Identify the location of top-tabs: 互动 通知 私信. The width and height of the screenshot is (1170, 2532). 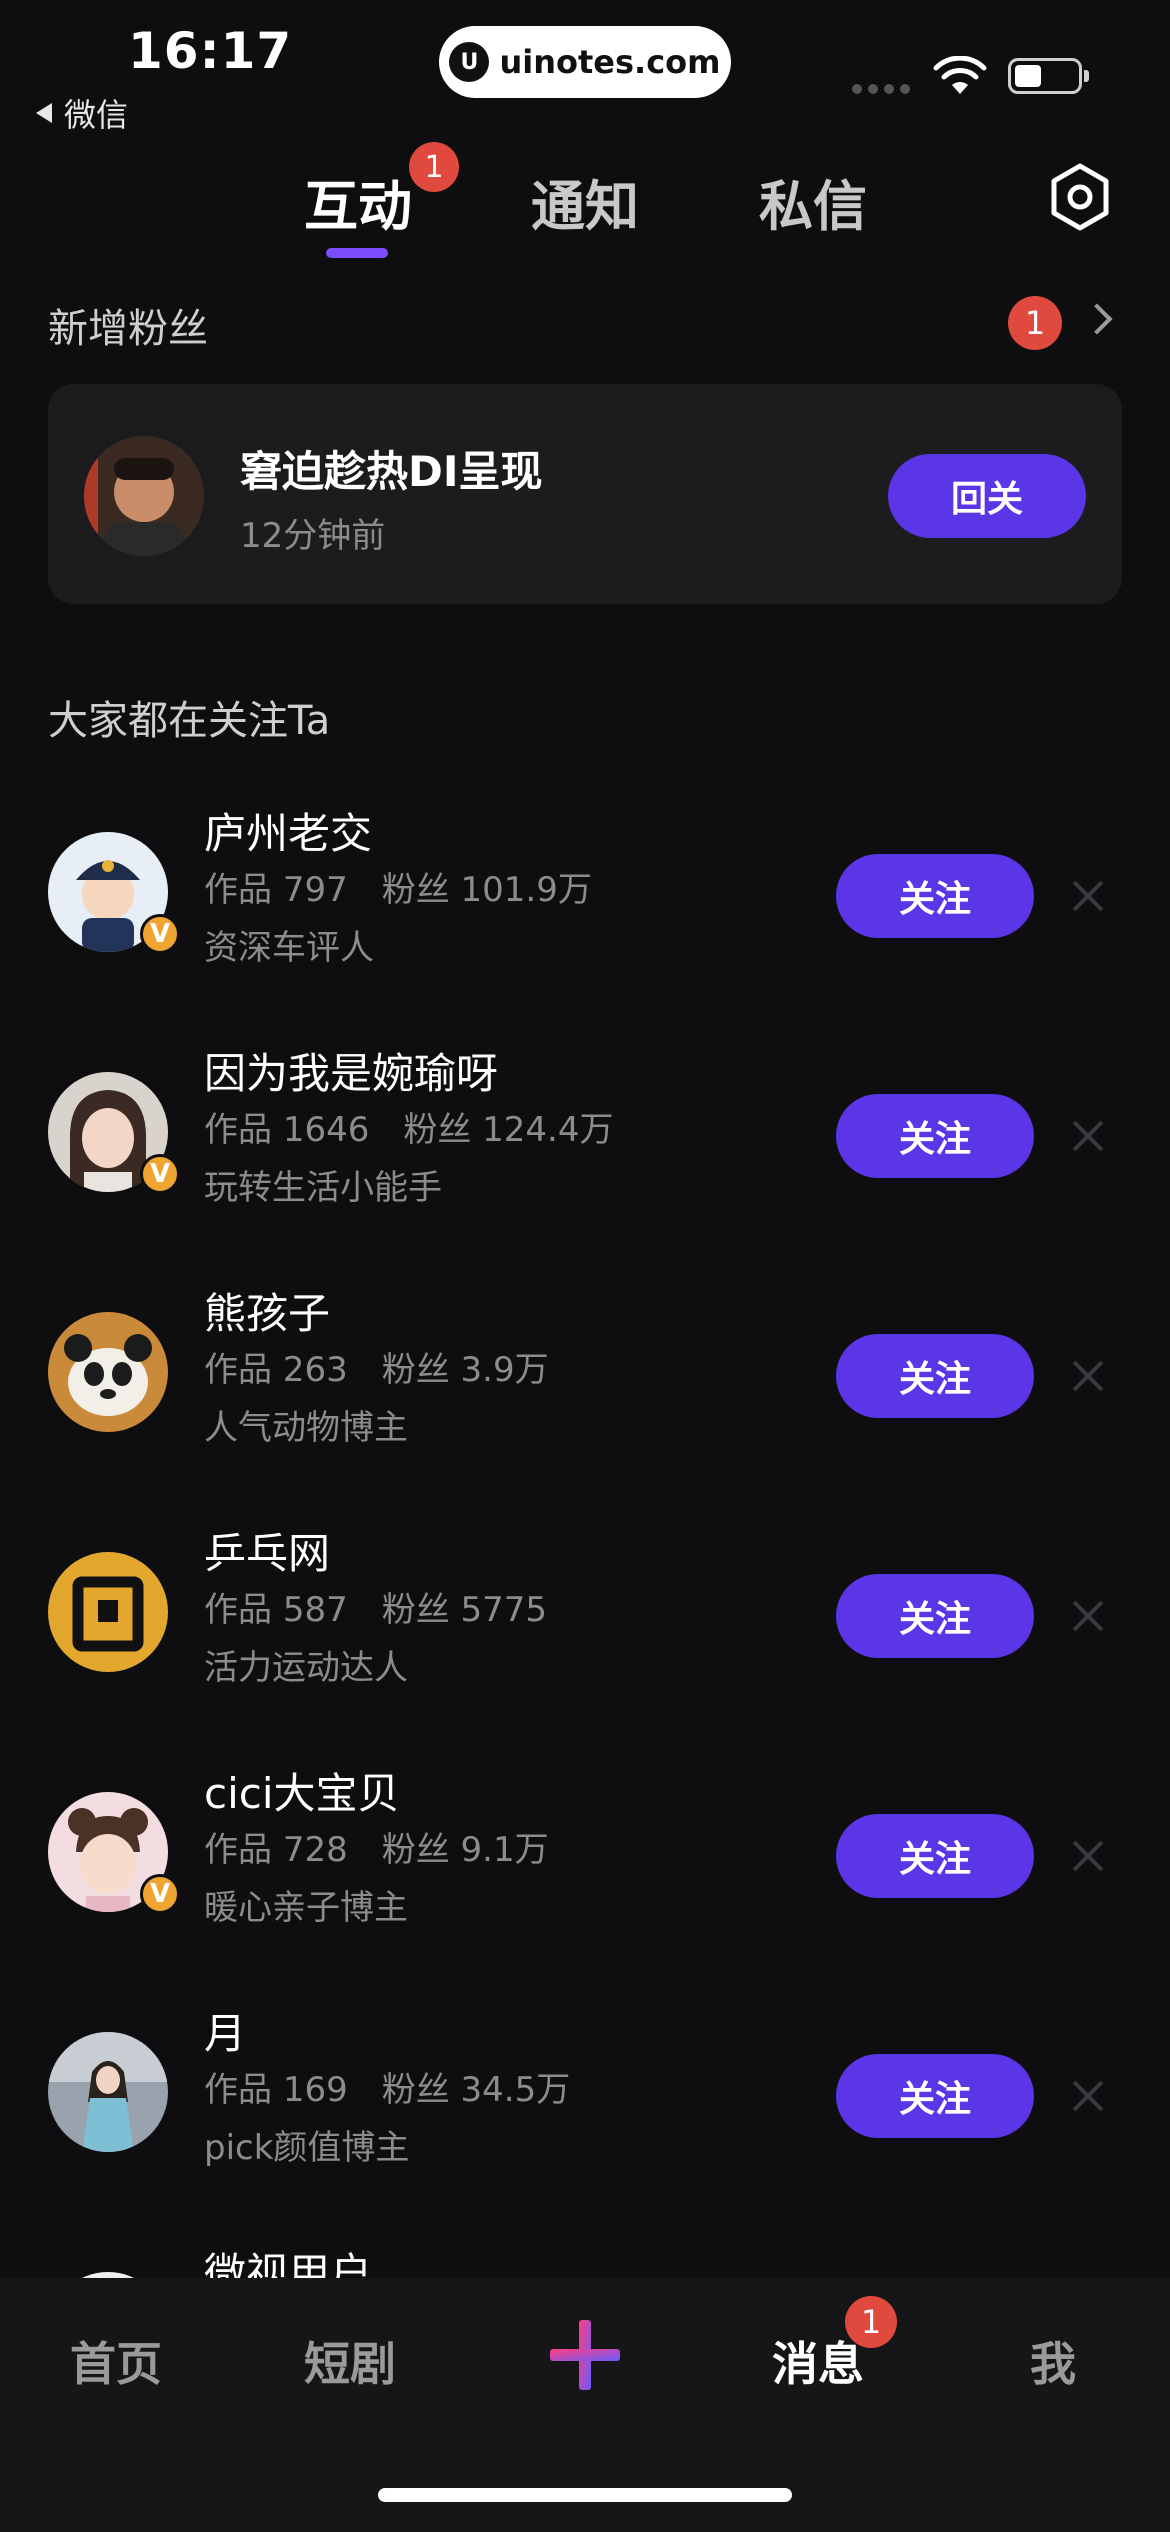
(585, 210).